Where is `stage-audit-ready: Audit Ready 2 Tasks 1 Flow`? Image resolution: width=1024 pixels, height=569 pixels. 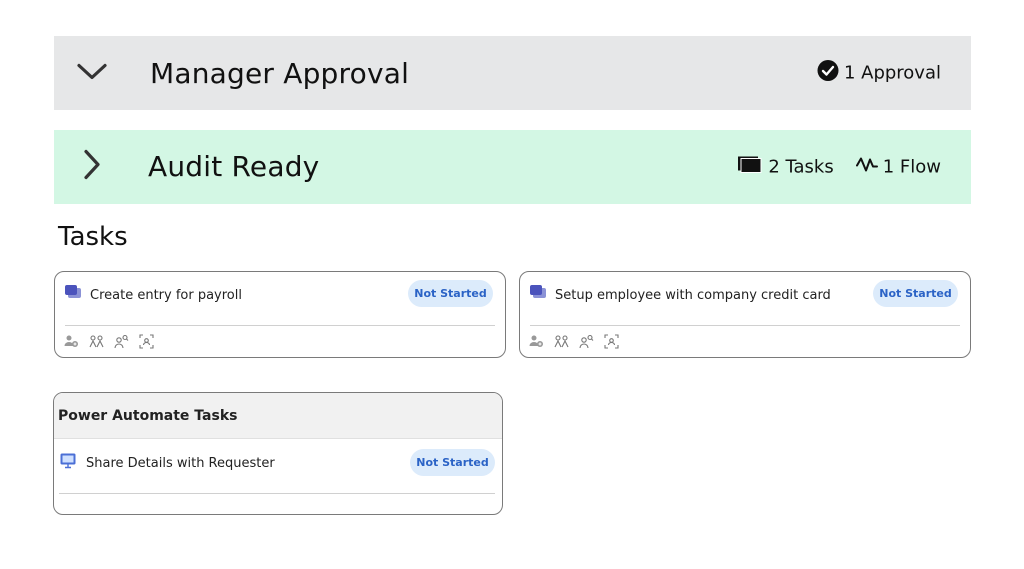 stage-audit-ready: Audit Ready 2 Tasks 1 Flow is located at coordinates (512, 167).